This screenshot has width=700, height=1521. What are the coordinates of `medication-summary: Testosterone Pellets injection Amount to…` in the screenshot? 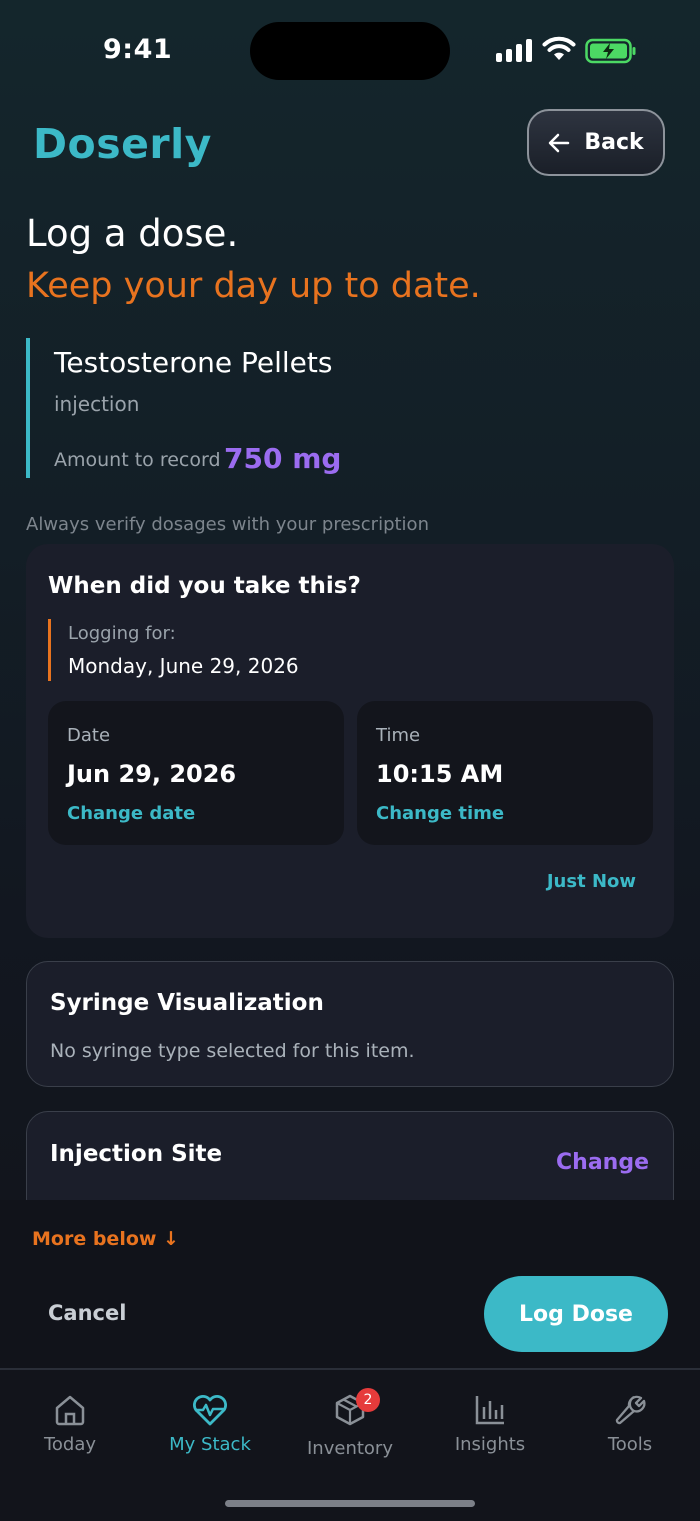 It's located at (328, 408).